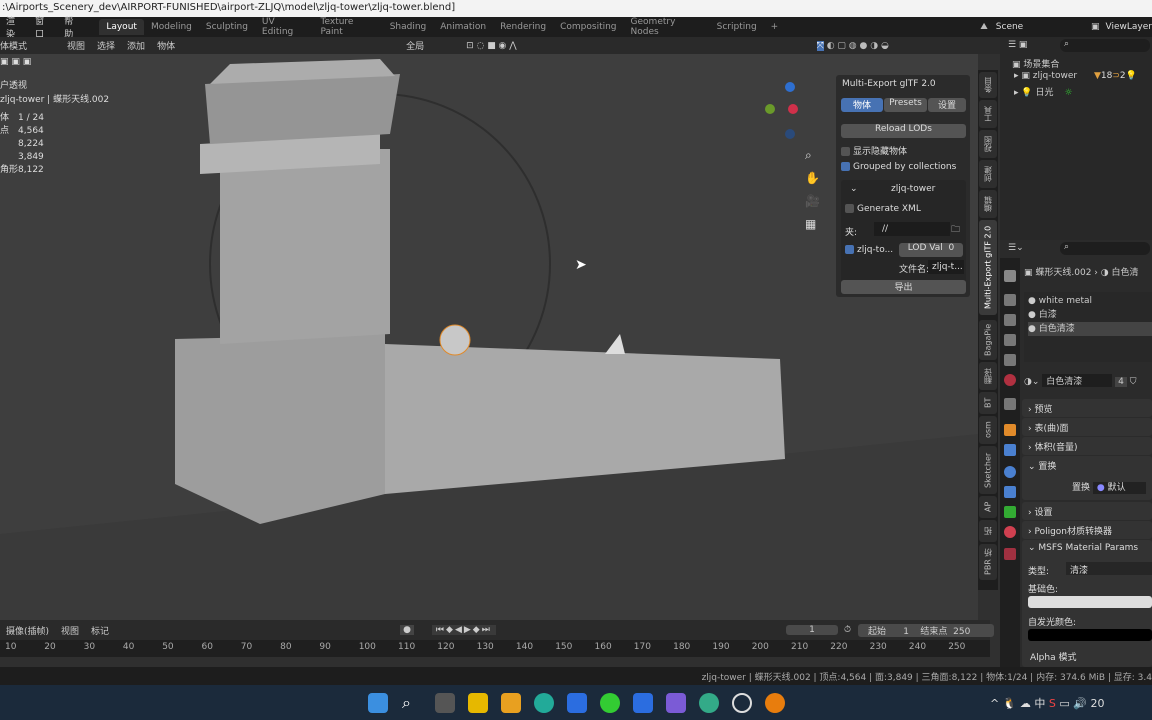 Image resolution: width=1152 pixels, height=720 pixels. Describe the element at coordinates (1129, 27) in the screenshot. I see `view-layer-field: ViewLayer` at that location.